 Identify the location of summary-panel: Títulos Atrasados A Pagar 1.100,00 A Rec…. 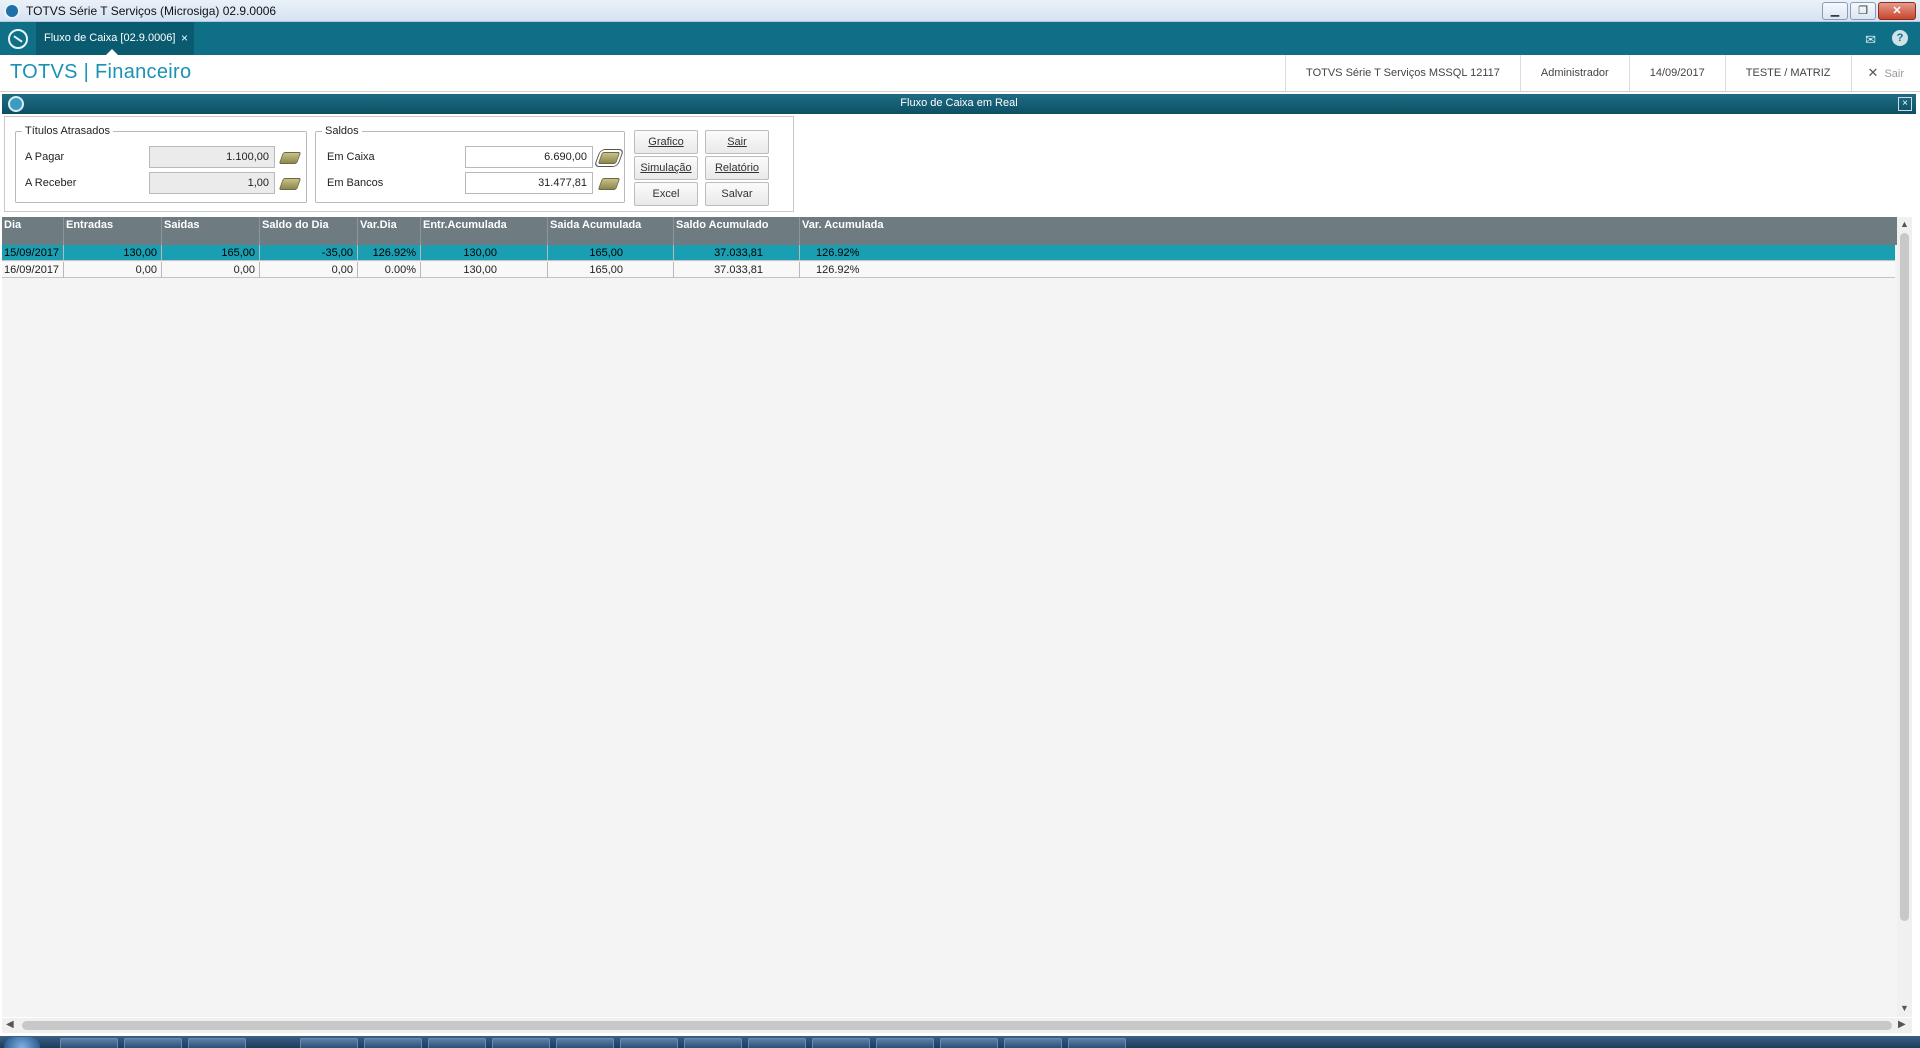
(399, 164).